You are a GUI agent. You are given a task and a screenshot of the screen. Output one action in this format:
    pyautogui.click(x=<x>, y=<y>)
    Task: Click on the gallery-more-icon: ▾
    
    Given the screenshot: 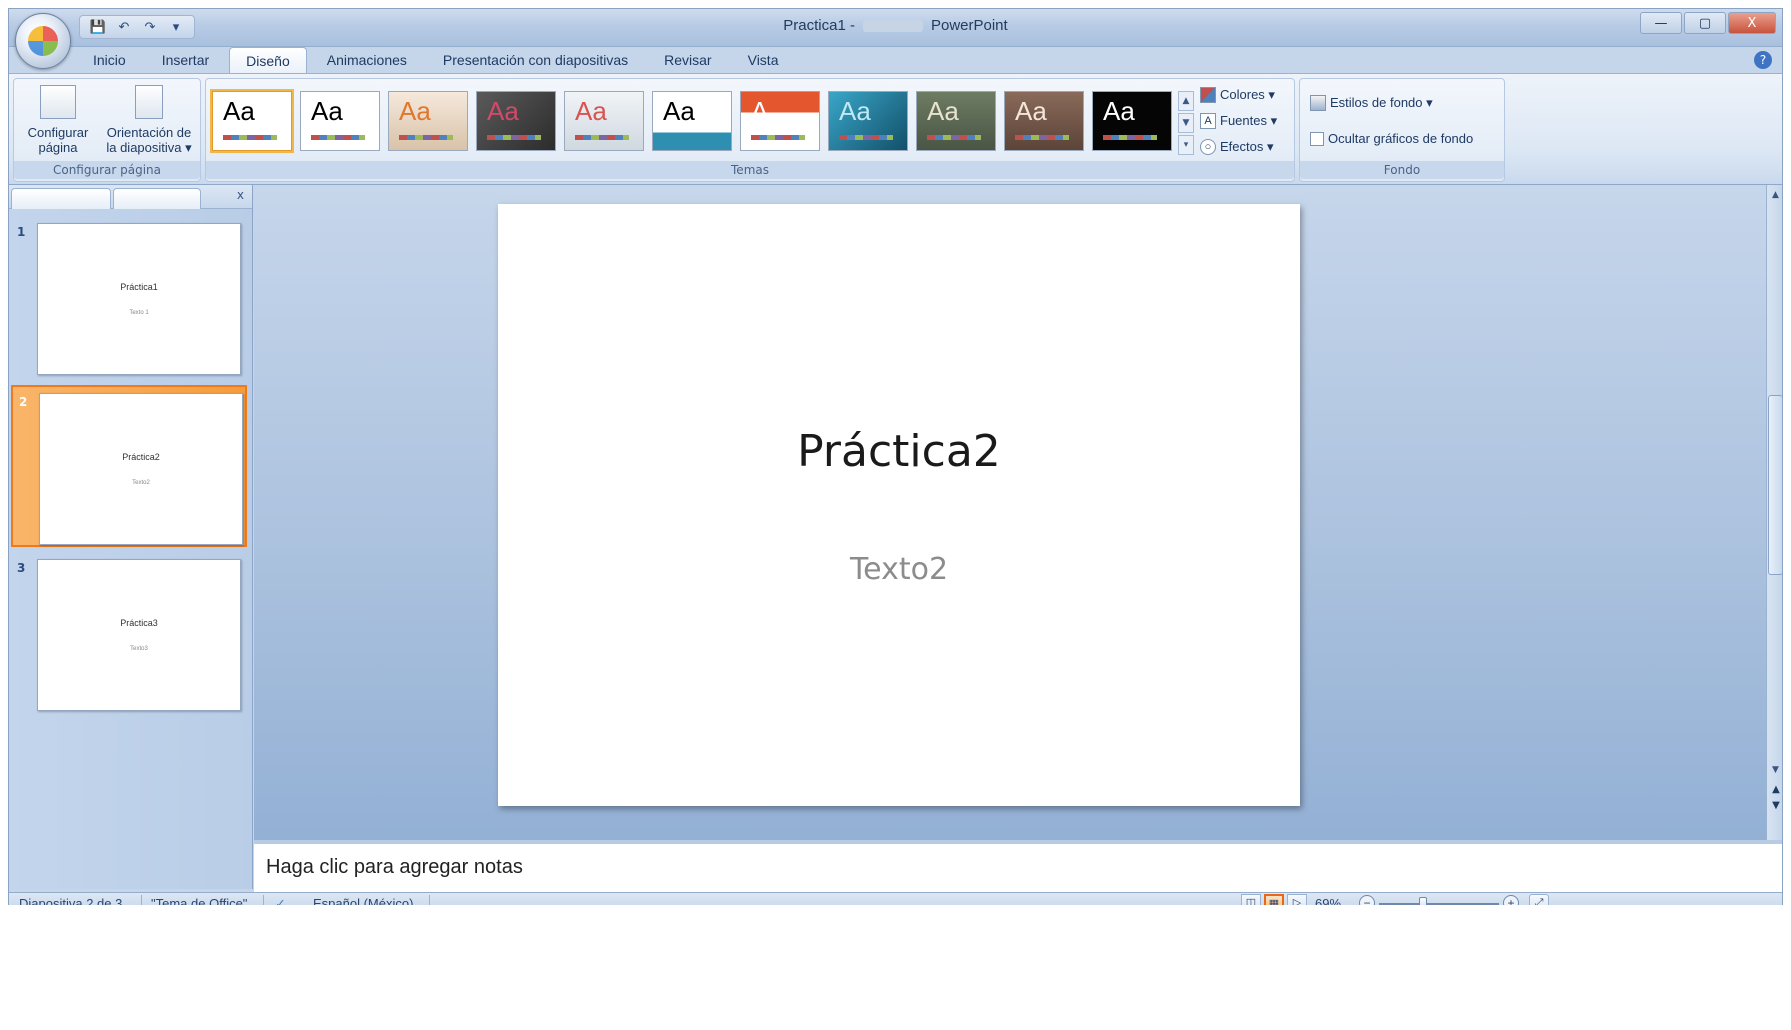 What is the action you would take?
    pyautogui.click(x=1186, y=145)
    